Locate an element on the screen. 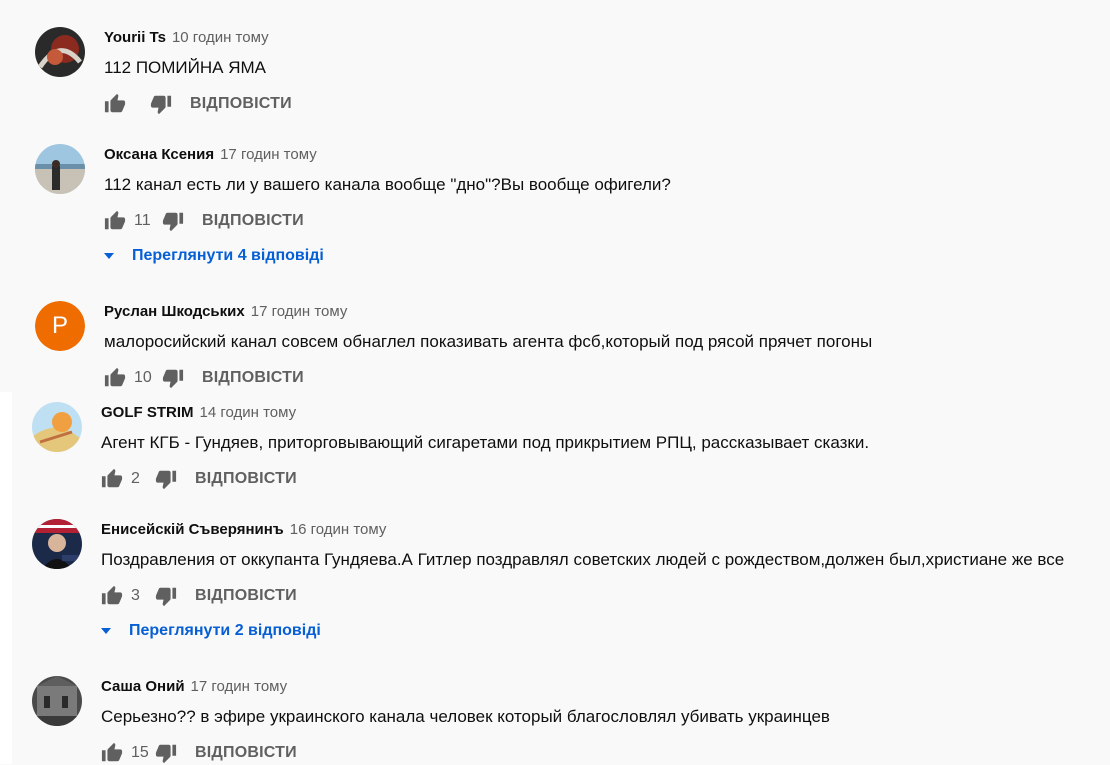 Image resolution: width=1110 pixels, height=765 pixels. comment-actions: 11 ВІДПОВІСТИ is located at coordinates (204, 221).